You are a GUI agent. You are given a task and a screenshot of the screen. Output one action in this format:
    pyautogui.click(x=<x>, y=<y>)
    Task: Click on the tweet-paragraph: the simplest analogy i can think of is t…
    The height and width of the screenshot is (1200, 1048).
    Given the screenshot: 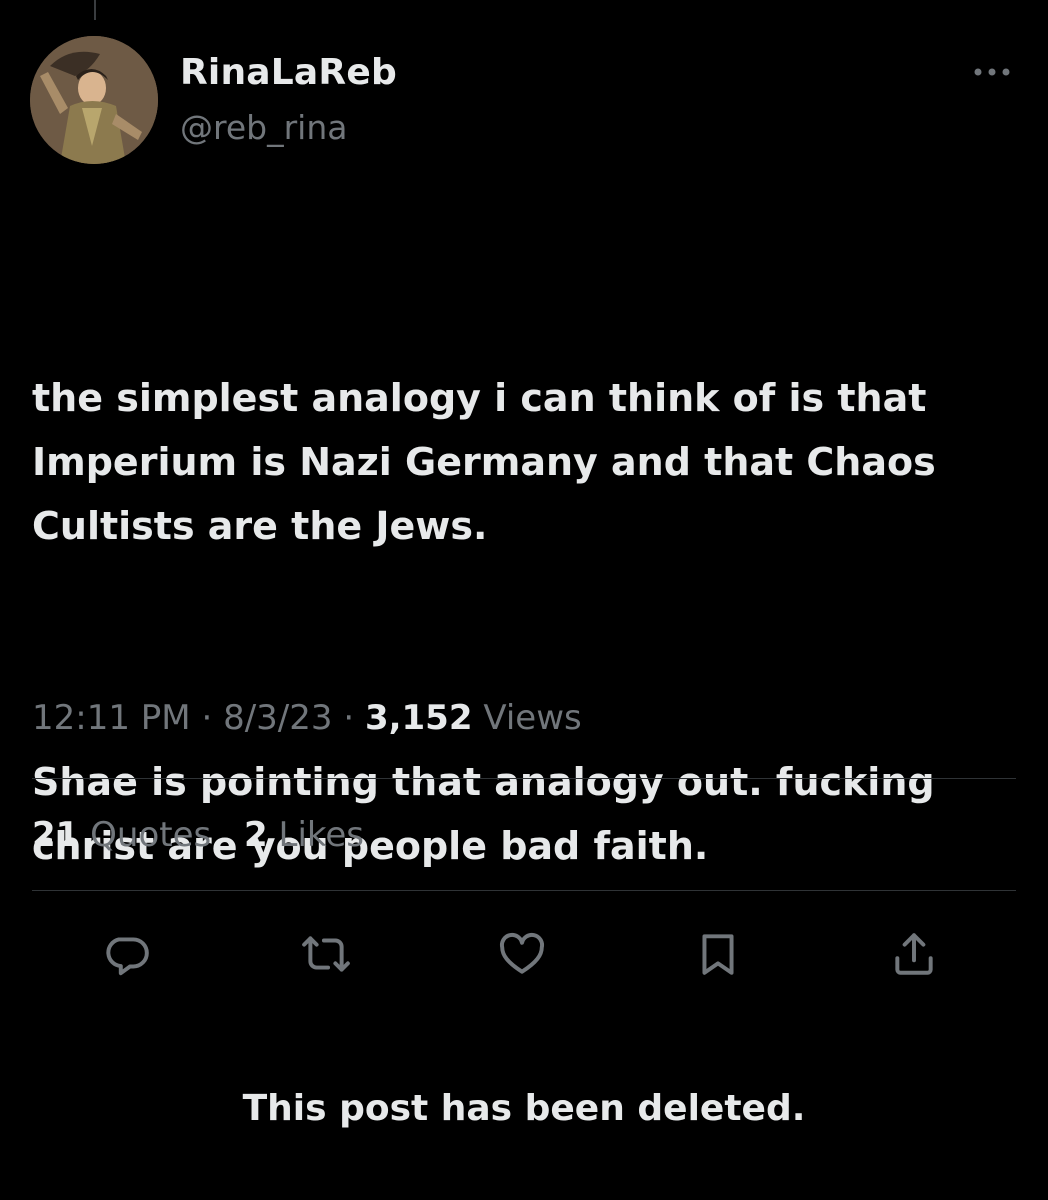 What is the action you would take?
    pyautogui.click(x=490, y=462)
    